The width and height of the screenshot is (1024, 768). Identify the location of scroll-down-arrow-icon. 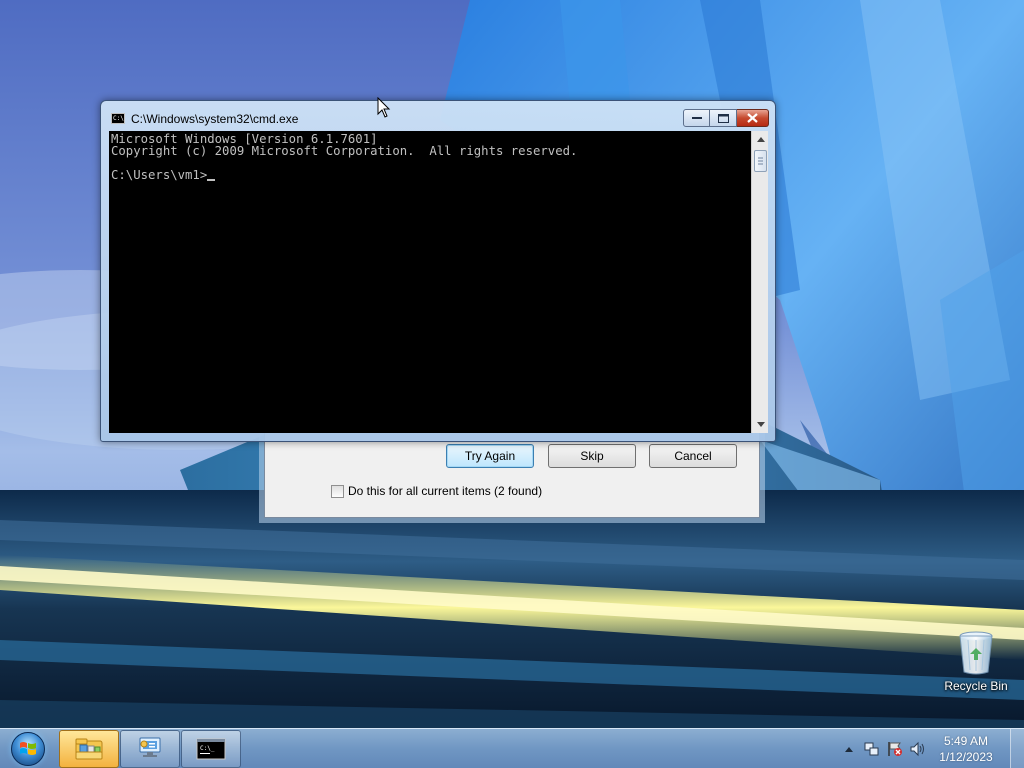
(760, 424).